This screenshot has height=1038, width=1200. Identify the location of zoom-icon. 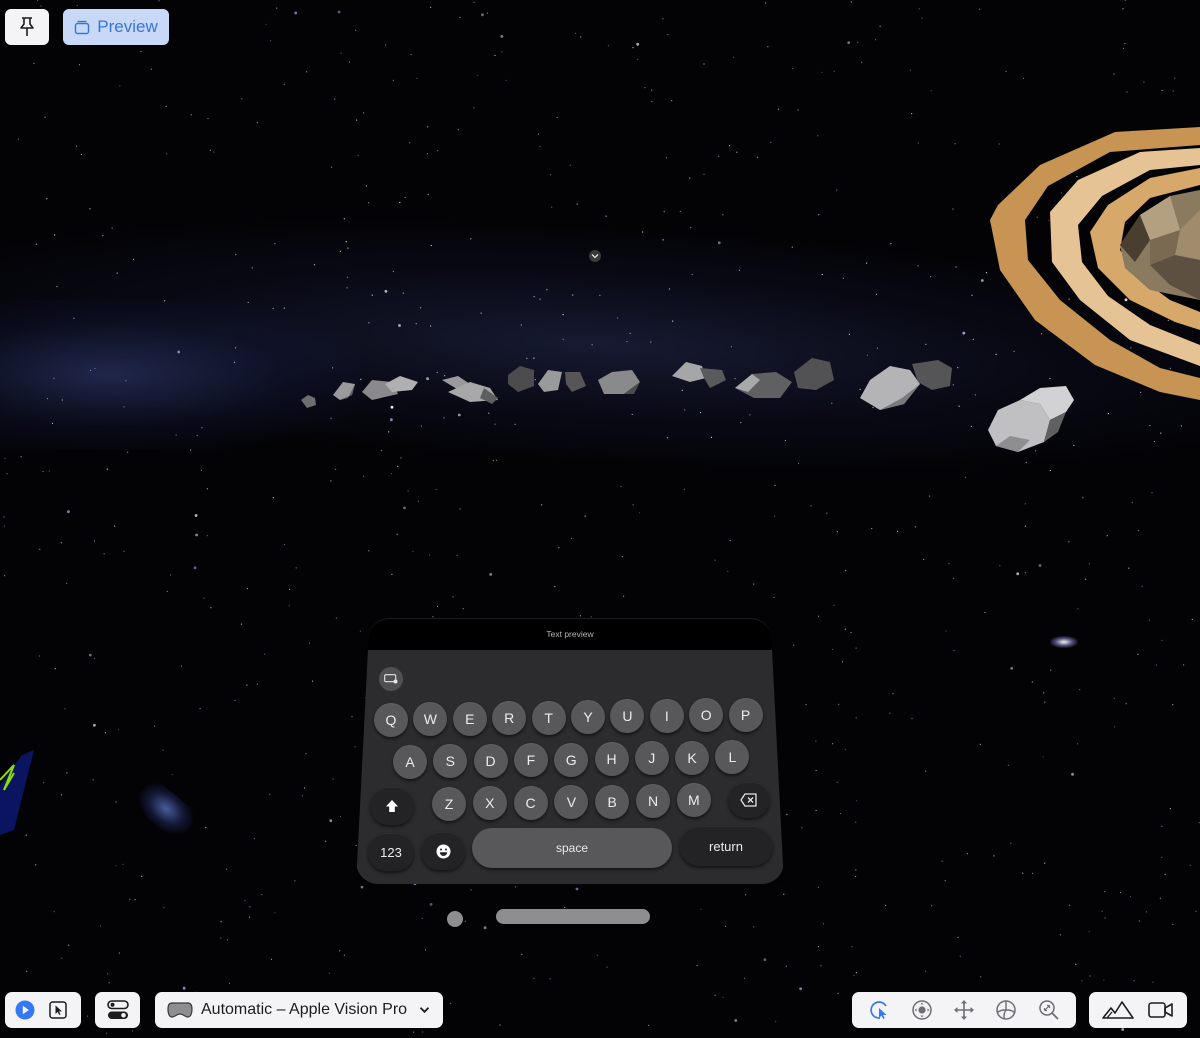
(1049, 1010).